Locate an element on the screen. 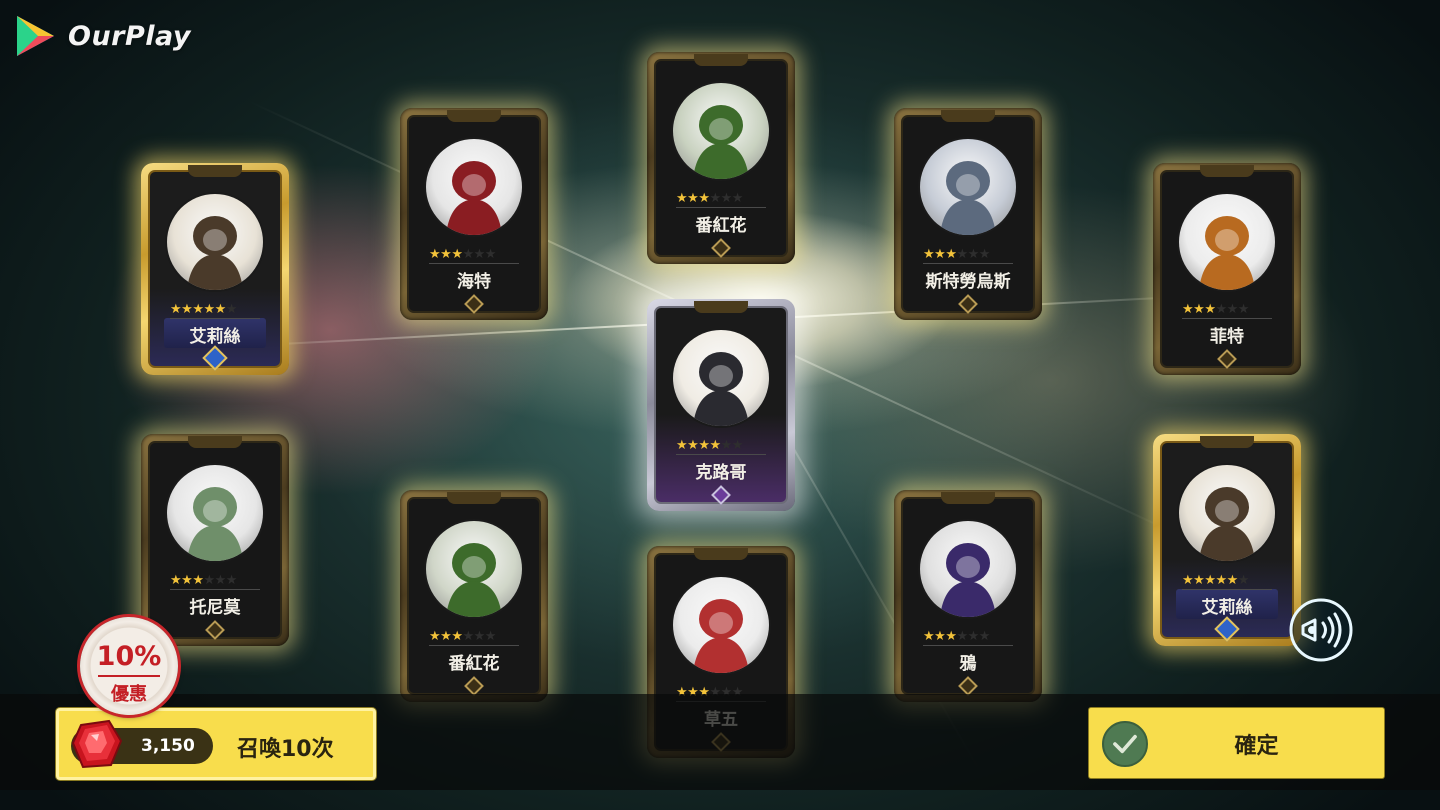 The image size is (1440, 810). hero-card-hait: ★★★★★★ 海特 is located at coordinates (474, 214).